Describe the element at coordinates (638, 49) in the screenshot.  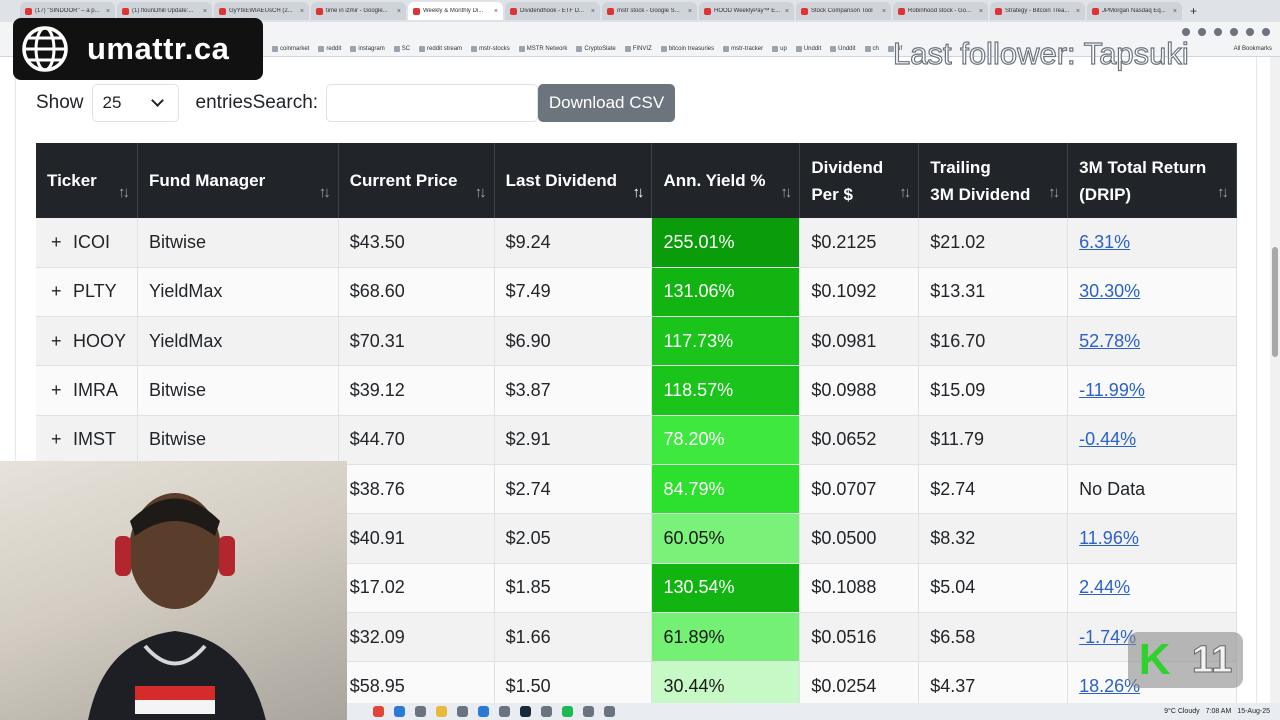
I see `bookmark-item: FINVIZ` at that location.